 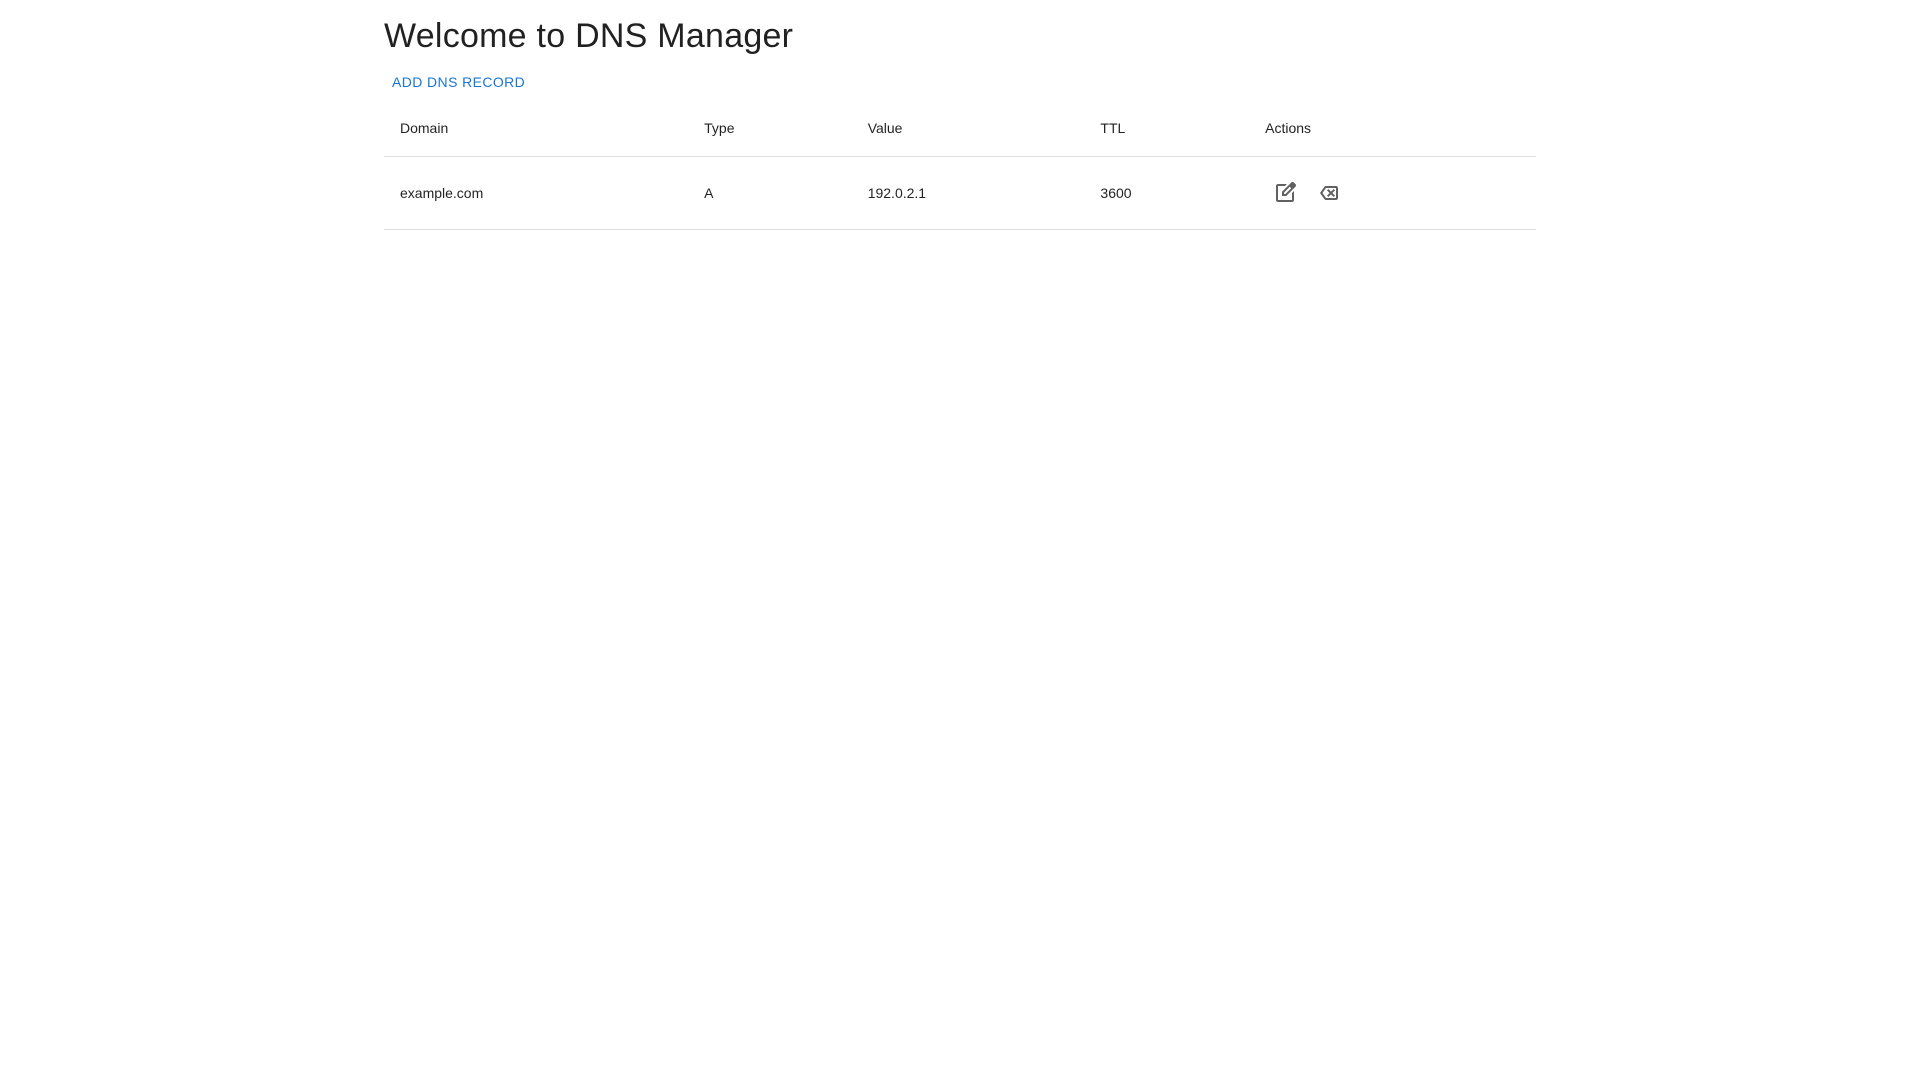 What do you see at coordinates (968, 128) in the screenshot?
I see `column-header-value: Value` at bounding box center [968, 128].